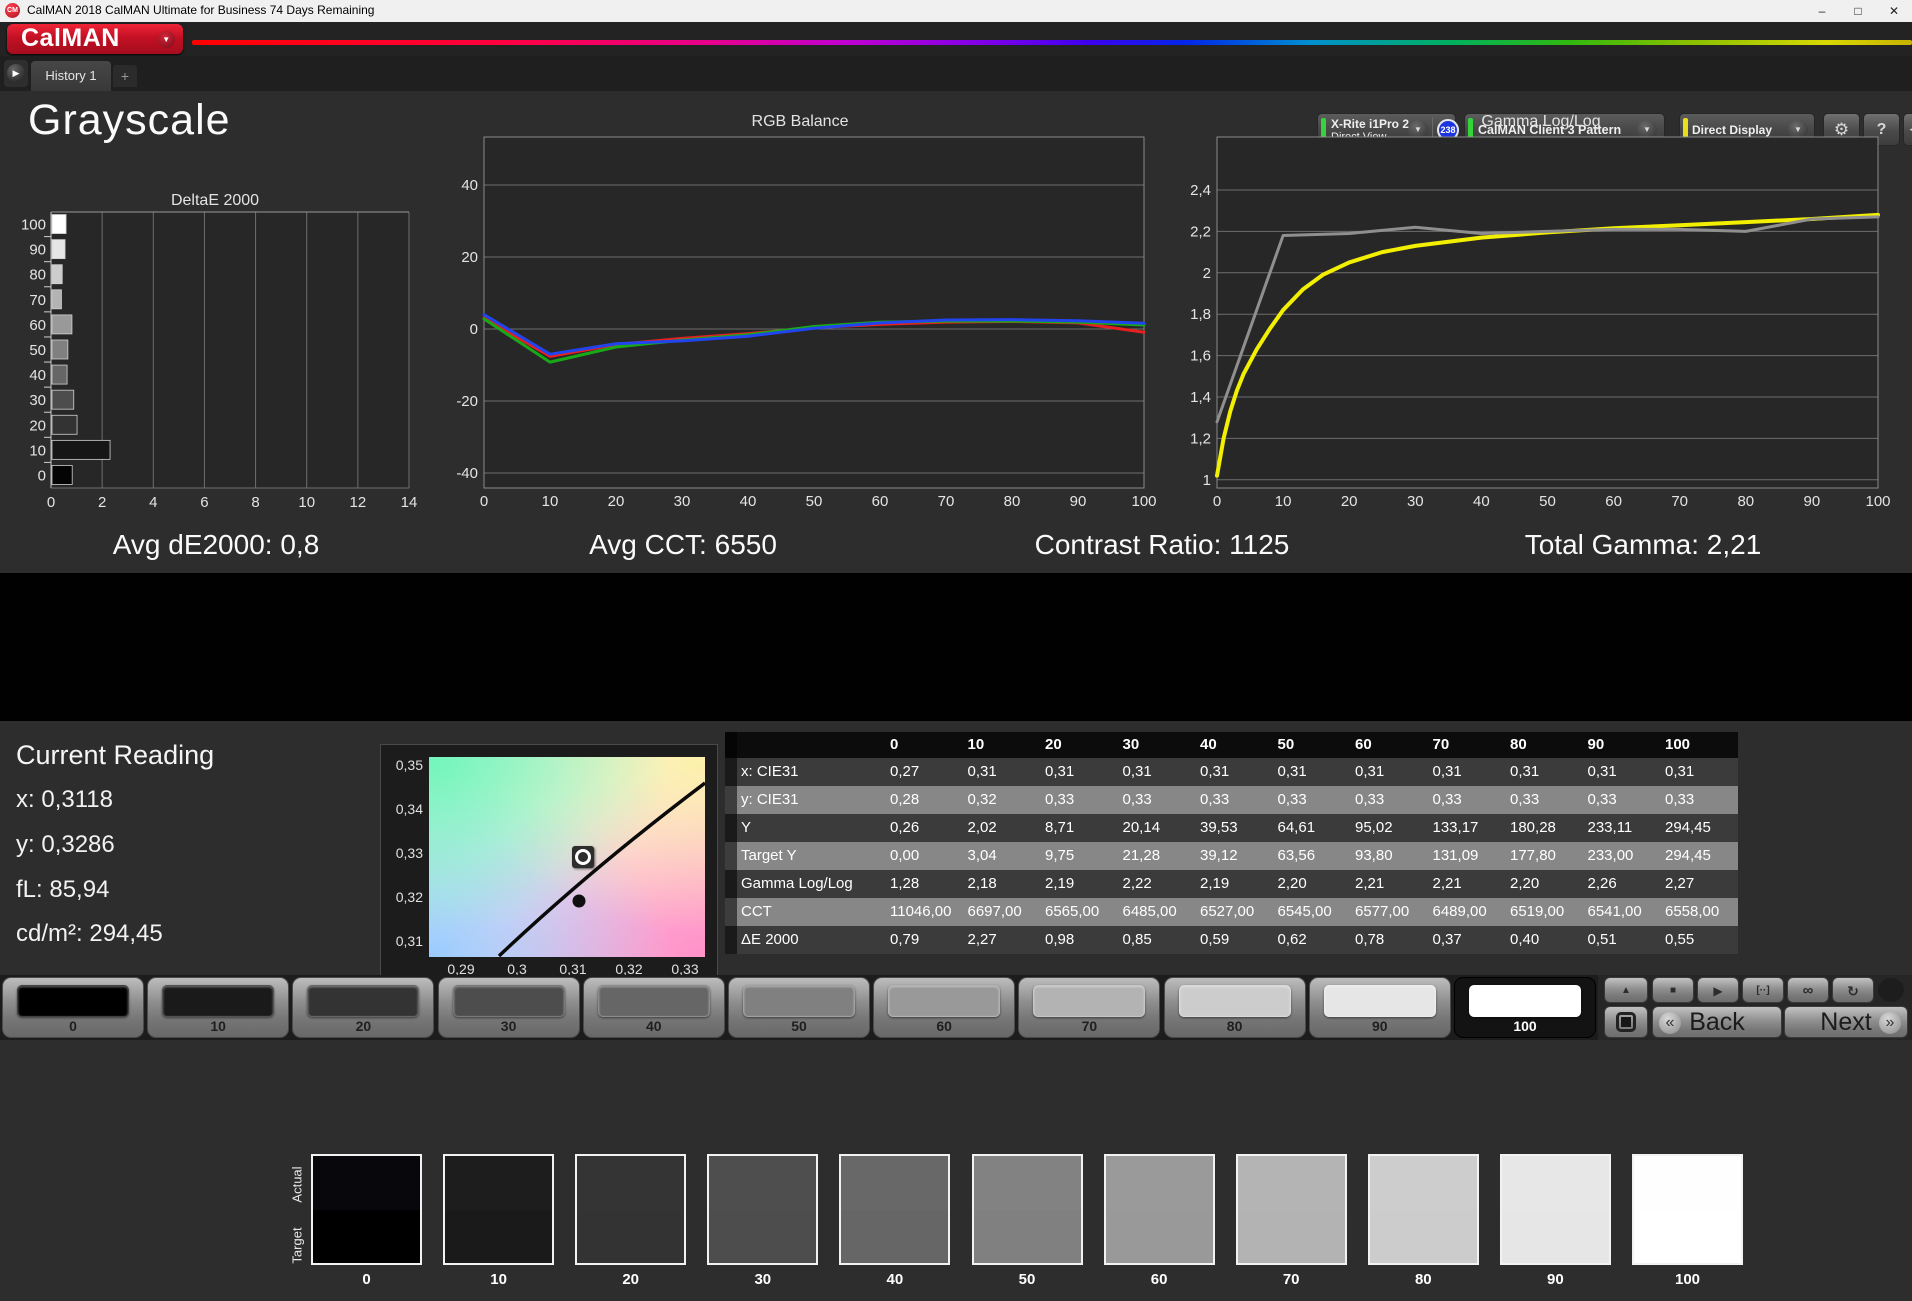 This screenshot has width=1912, height=1301. I want to click on axis-tick-label: 1,6, so click(1200, 356).